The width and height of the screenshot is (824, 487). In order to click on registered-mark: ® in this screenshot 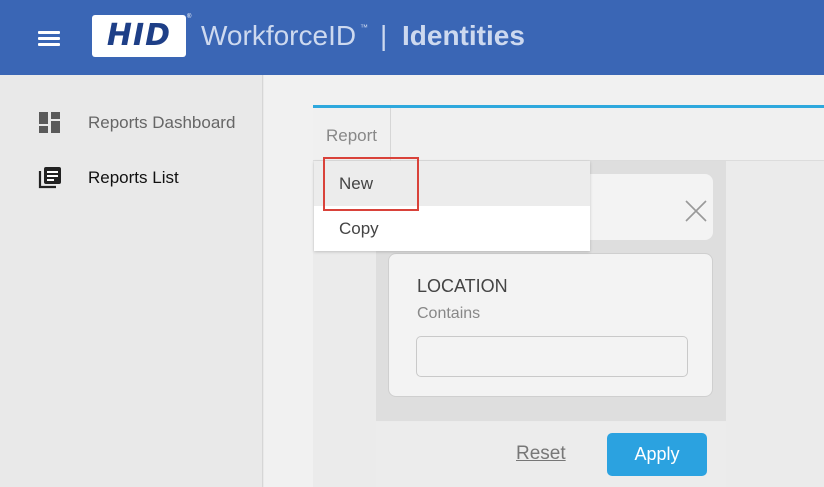, I will do `click(189, 17)`.